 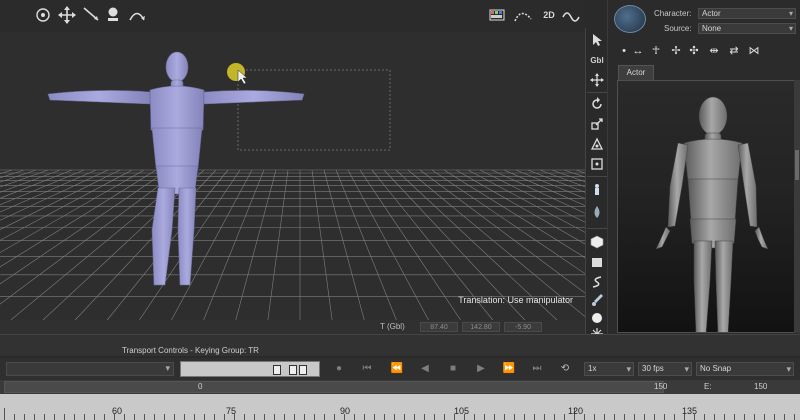 I want to click on coord-z-field: -5.90, so click(x=523, y=327).